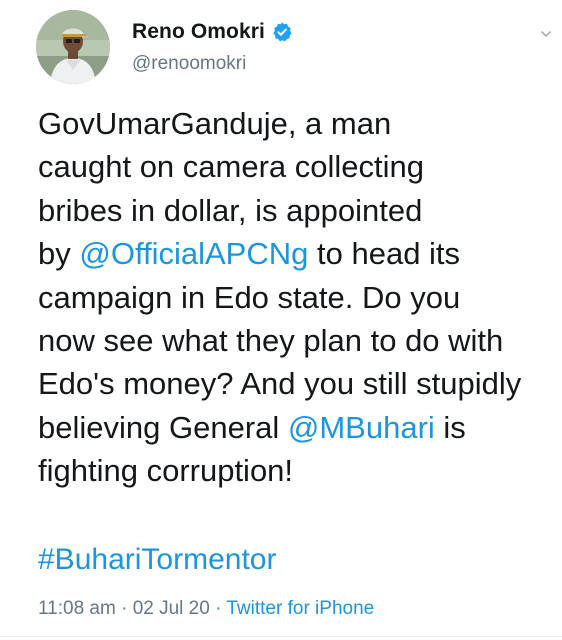  Describe the element at coordinates (77, 608) in the screenshot. I see `tweet-time: 11:08 am` at that location.